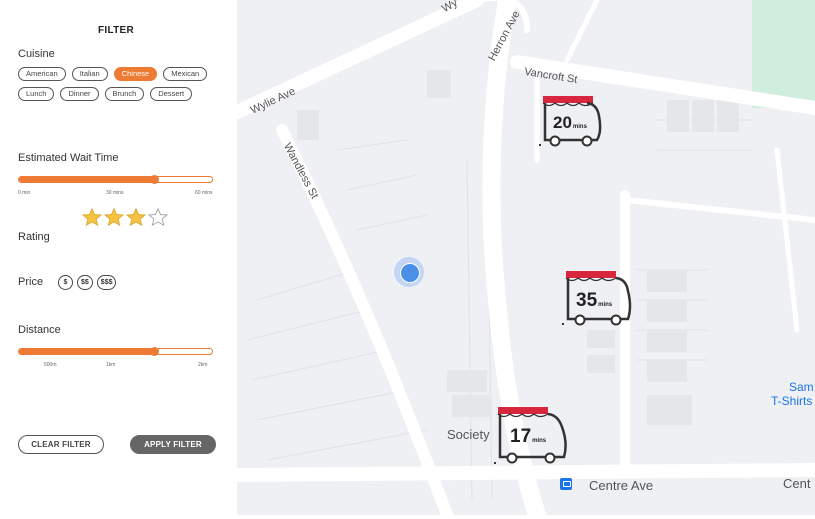 The image size is (815, 519). Describe the element at coordinates (409, 272) in the screenshot. I see `user-location-marker` at that location.